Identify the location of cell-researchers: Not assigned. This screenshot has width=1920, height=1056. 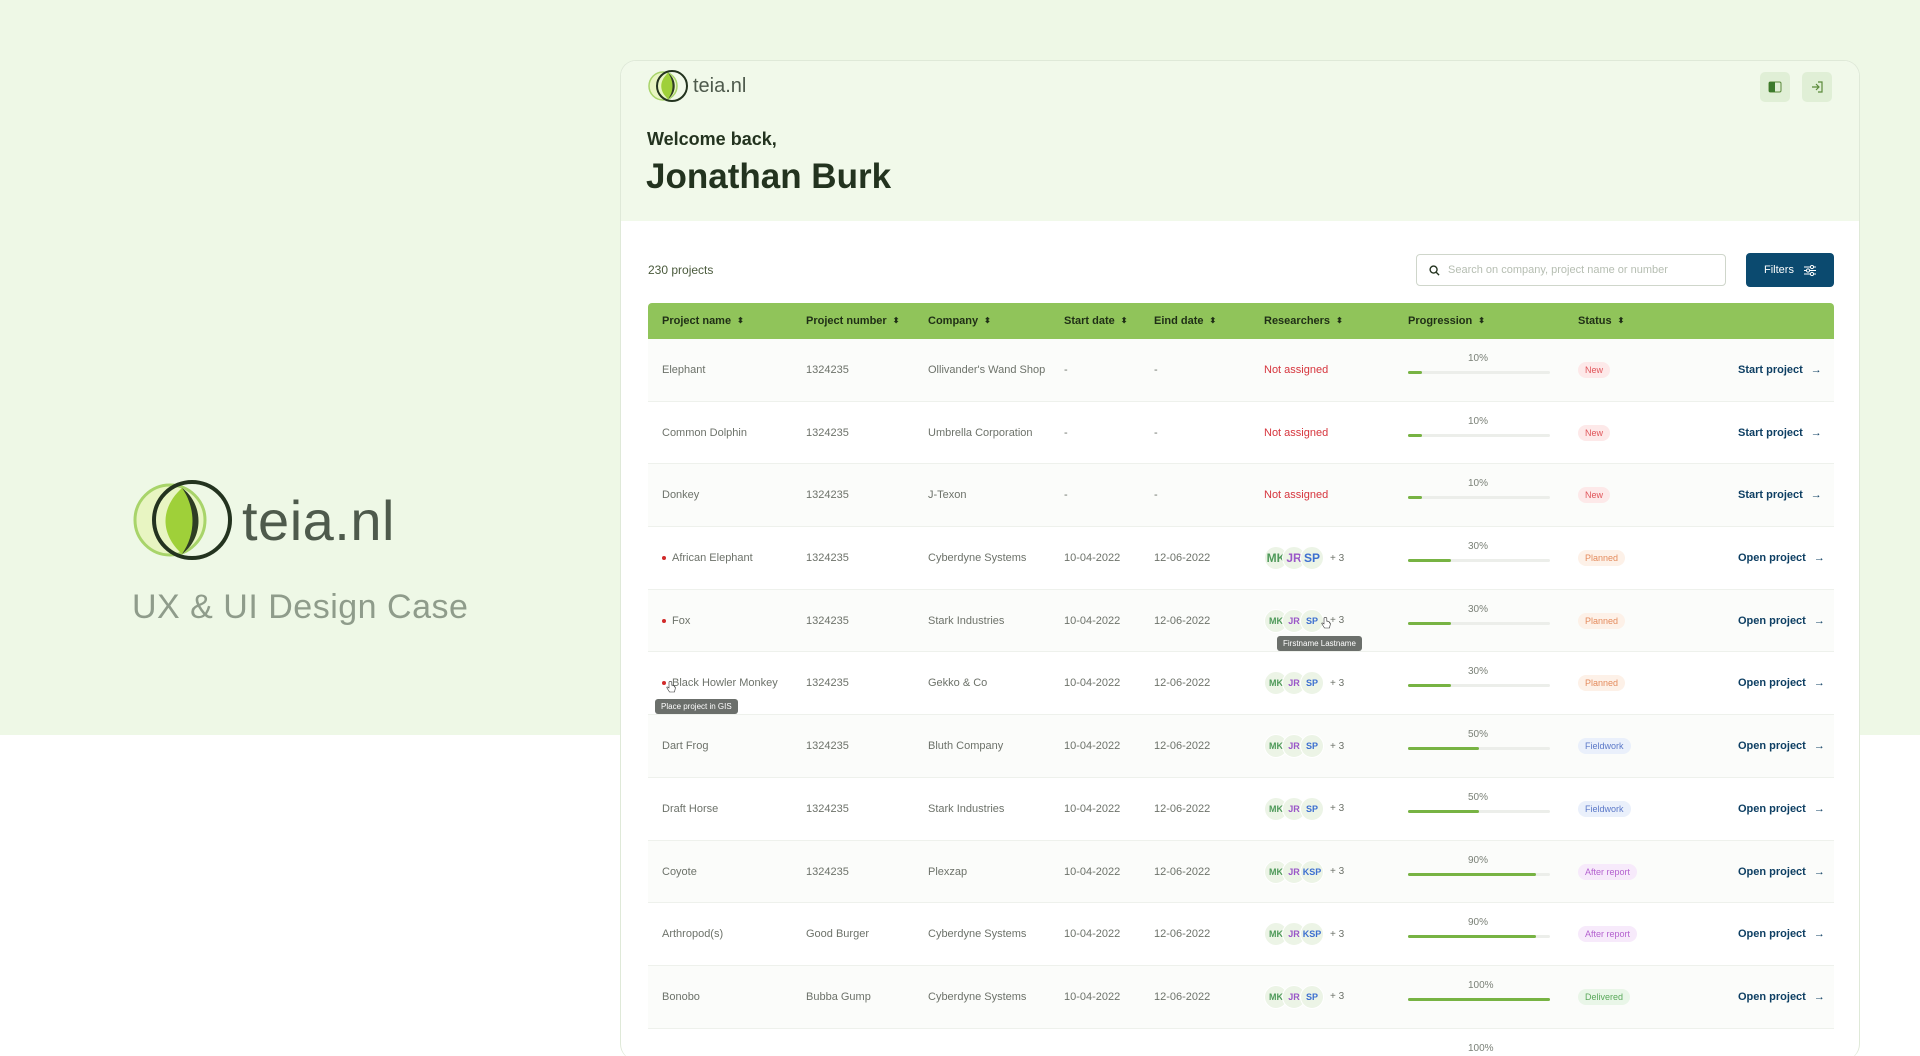
(1296, 433).